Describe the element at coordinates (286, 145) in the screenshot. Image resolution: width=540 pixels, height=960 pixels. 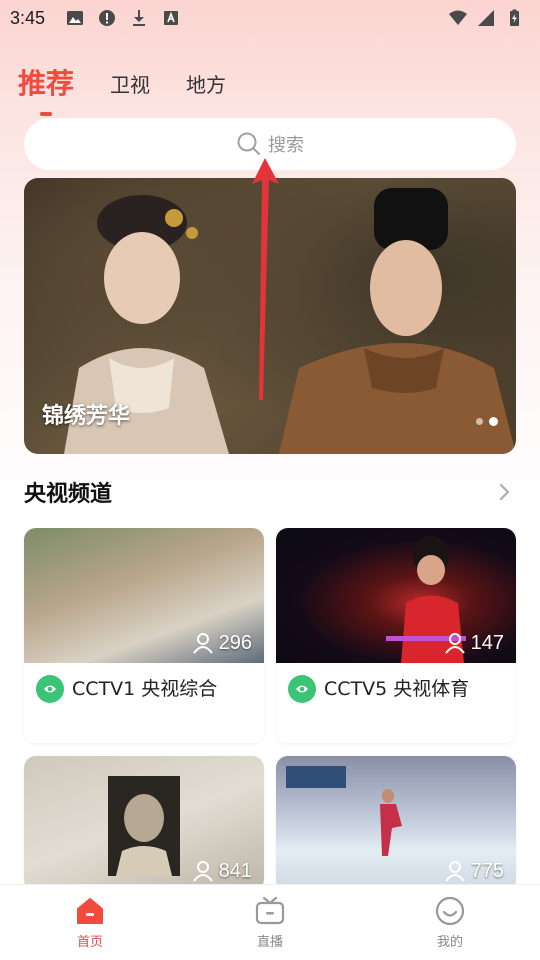
I see `search-placeholder: 搜索` at that location.